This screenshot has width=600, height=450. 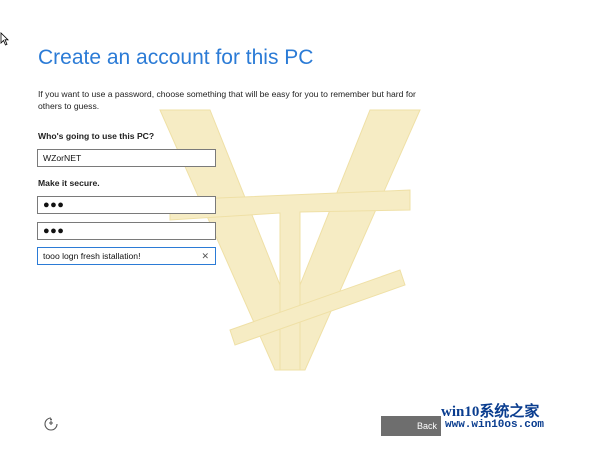 What do you see at coordinates (4, 39) in the screenshot?
I see `mouse-pointer-icon` at bounding box center [4, 39].